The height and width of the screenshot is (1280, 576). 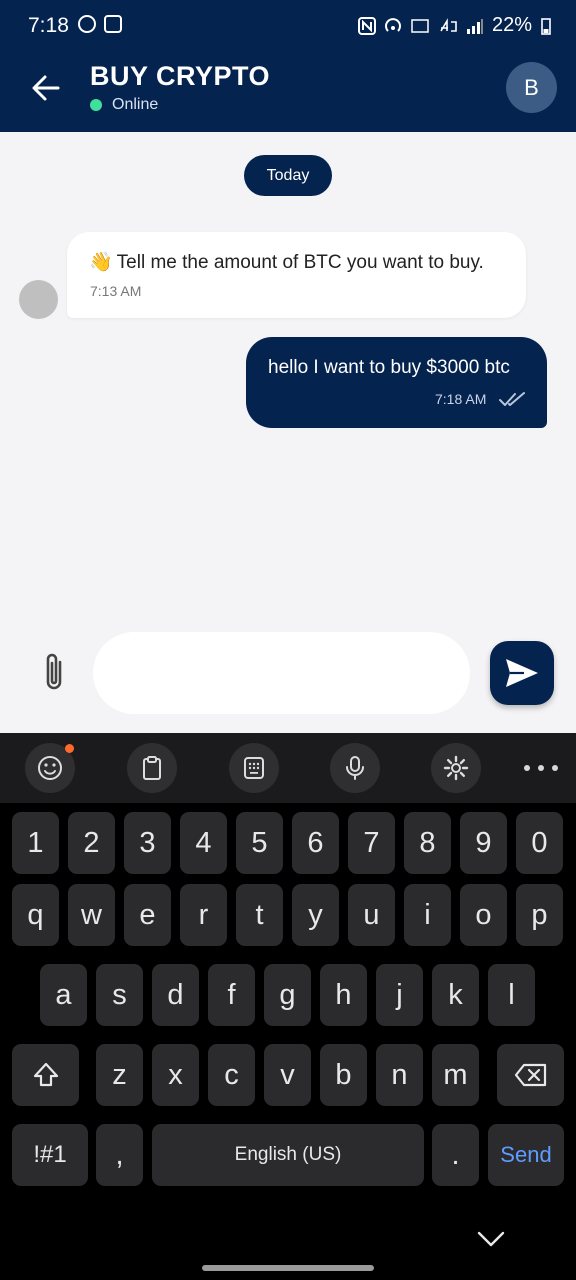 I want to click on shift-key, so click(x=45, y=1075).